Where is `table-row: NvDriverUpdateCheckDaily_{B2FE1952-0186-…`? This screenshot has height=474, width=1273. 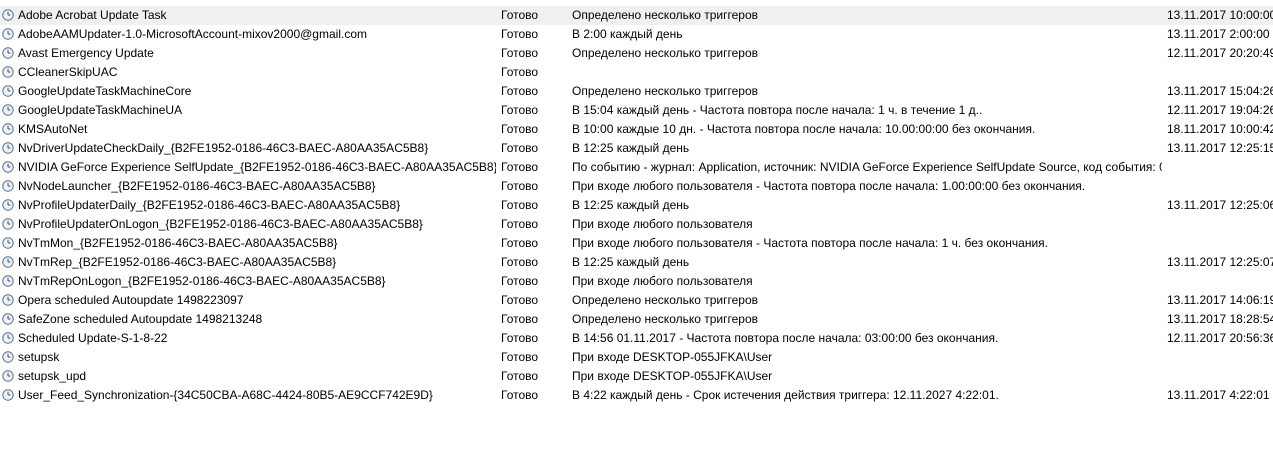
table-row: NvDriverUpdateCheckDaily_{B2FE1952-0186-… is located at coordinates (636, 148).